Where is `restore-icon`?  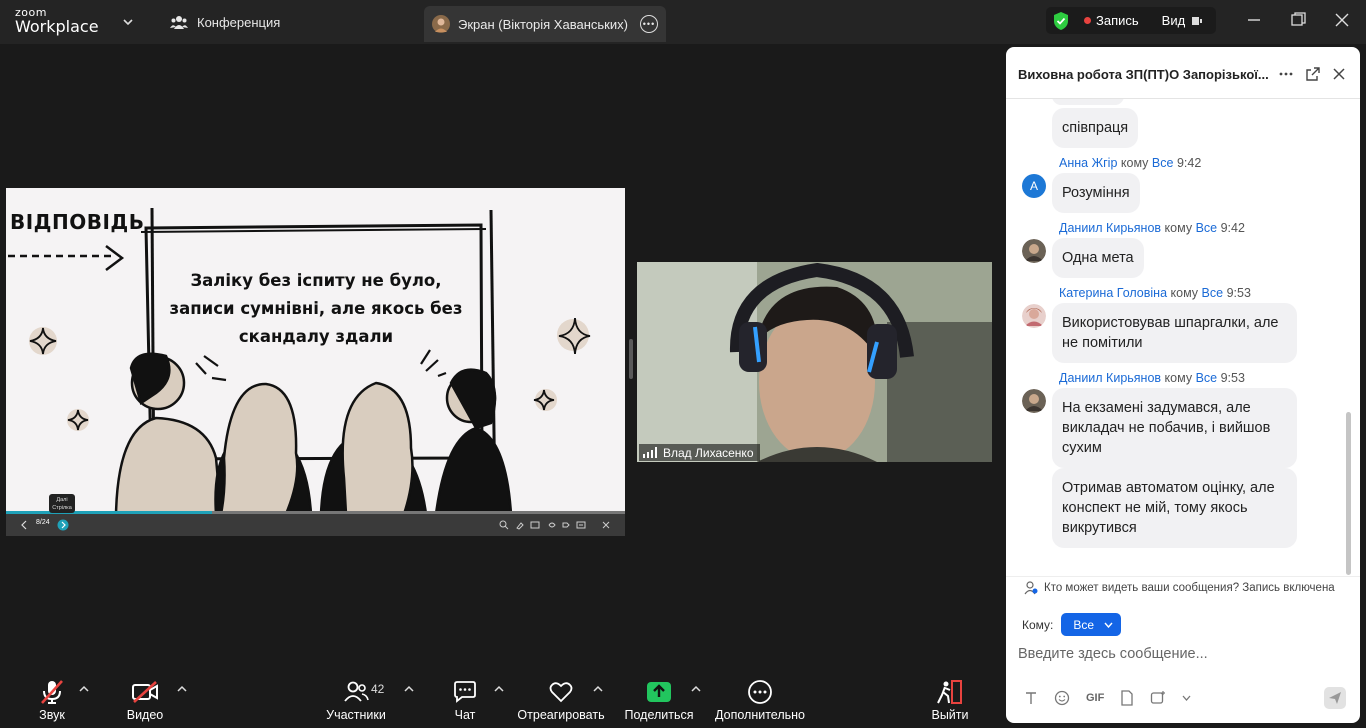
restore-icon is located at coordinates (1298, 20).